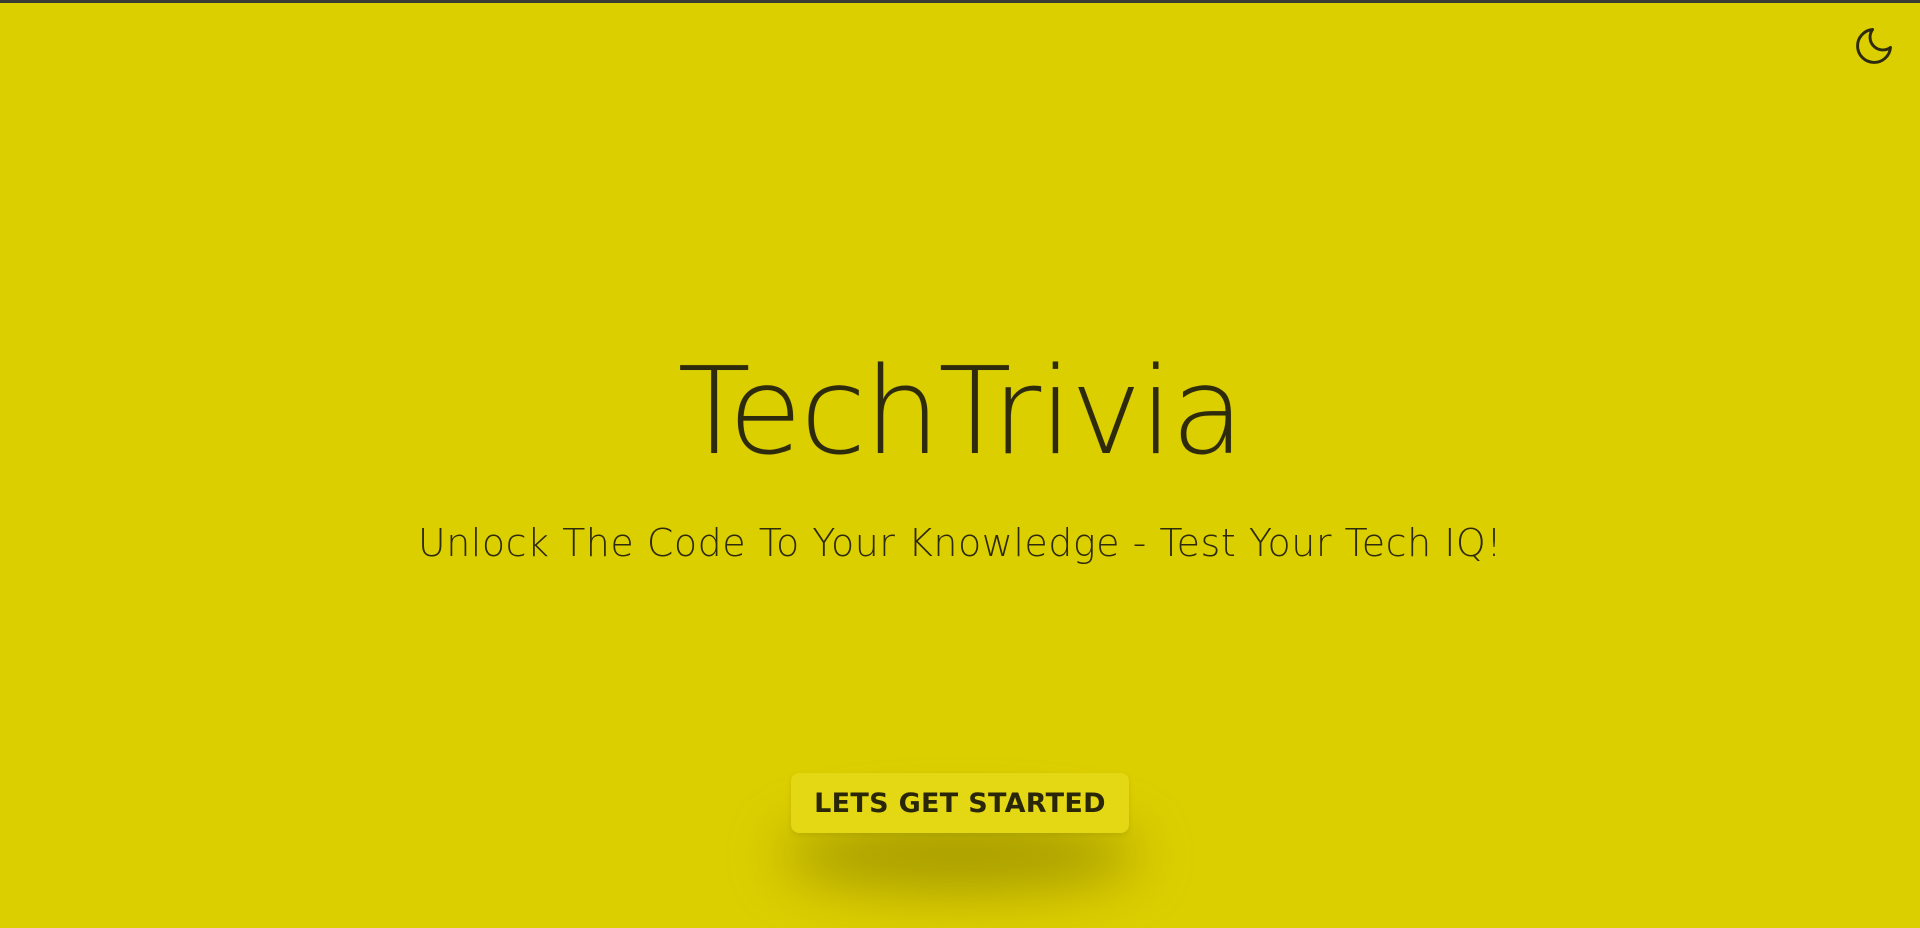  I want to click on app-title: TechTrivia, so click(961, 412).